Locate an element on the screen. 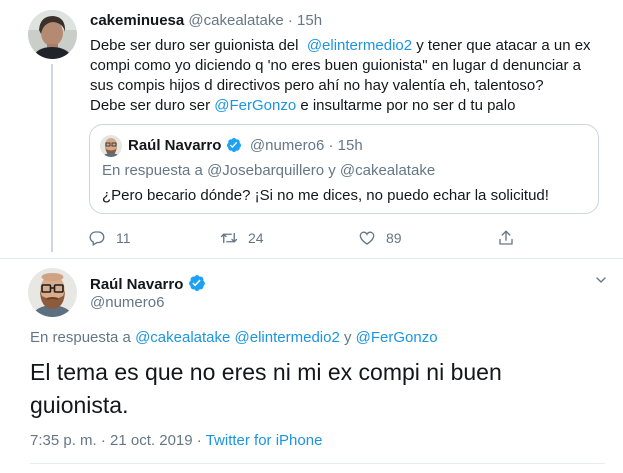 The width and height of the screenshot is (623, 473). text-segment: y tener que atacar a un ex is located at coordinates (503, 45).